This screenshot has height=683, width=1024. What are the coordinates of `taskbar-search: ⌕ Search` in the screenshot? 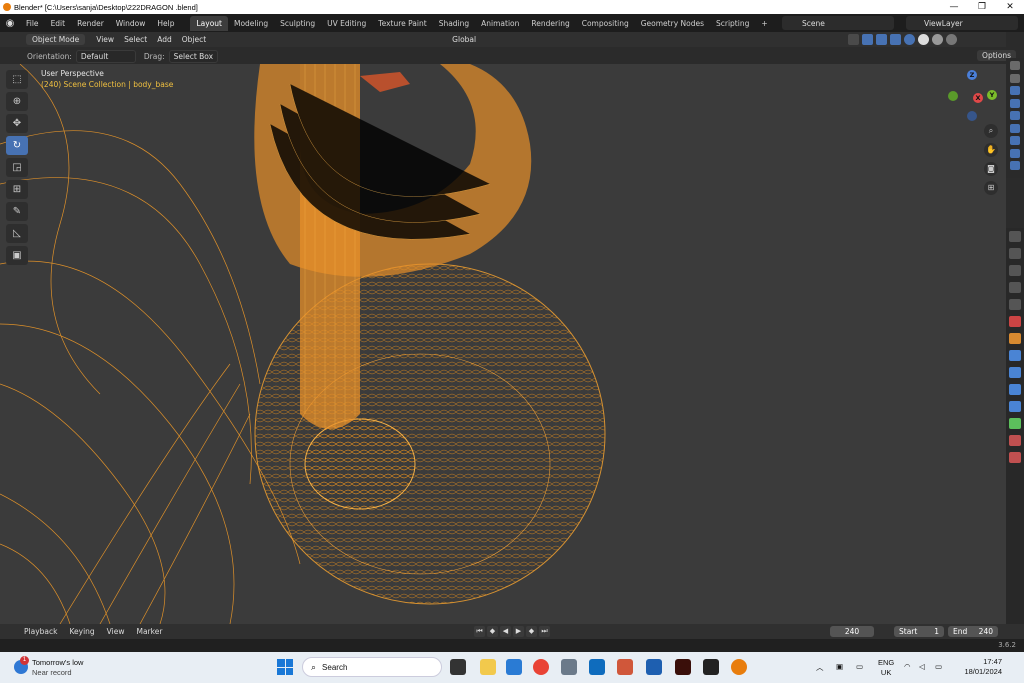 It's located at (372, 667).